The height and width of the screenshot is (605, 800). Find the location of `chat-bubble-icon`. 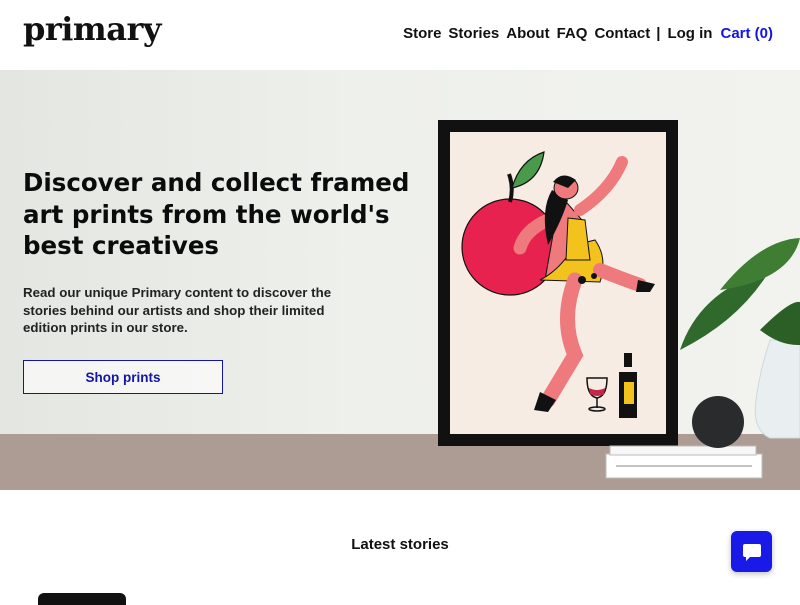

chat-bubble-icon is located at coordinates (751, 552).